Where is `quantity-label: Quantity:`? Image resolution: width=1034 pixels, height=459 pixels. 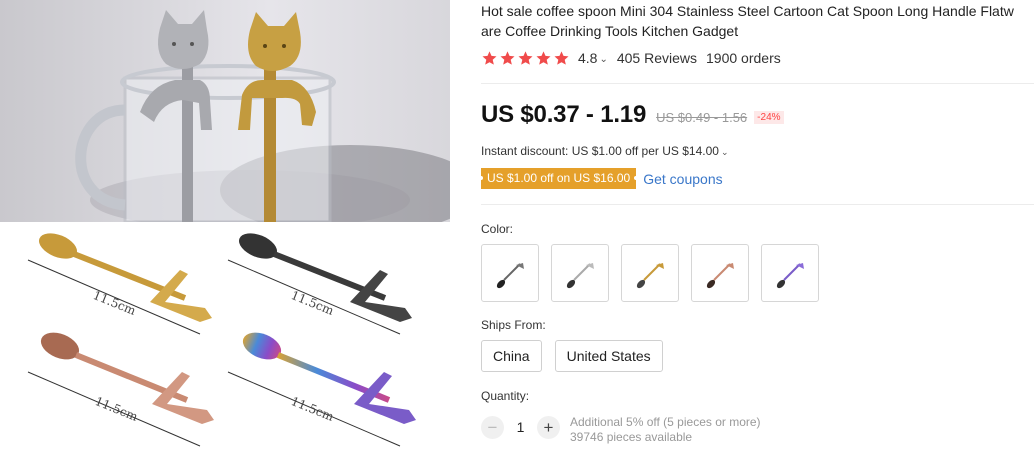 quantity-label: Quantity: is located at coordinates (505, 396).